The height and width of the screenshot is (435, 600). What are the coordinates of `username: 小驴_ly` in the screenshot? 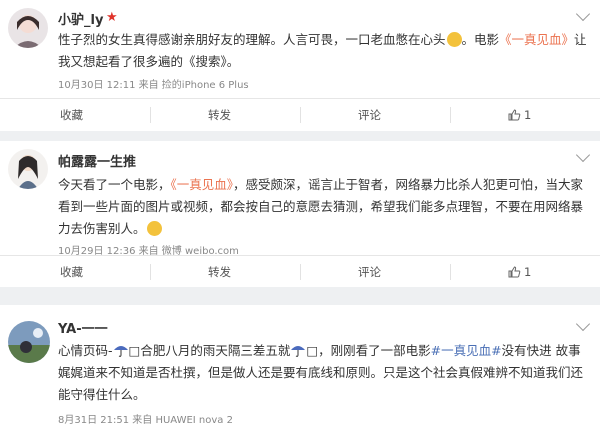 It's located at (80, 18).